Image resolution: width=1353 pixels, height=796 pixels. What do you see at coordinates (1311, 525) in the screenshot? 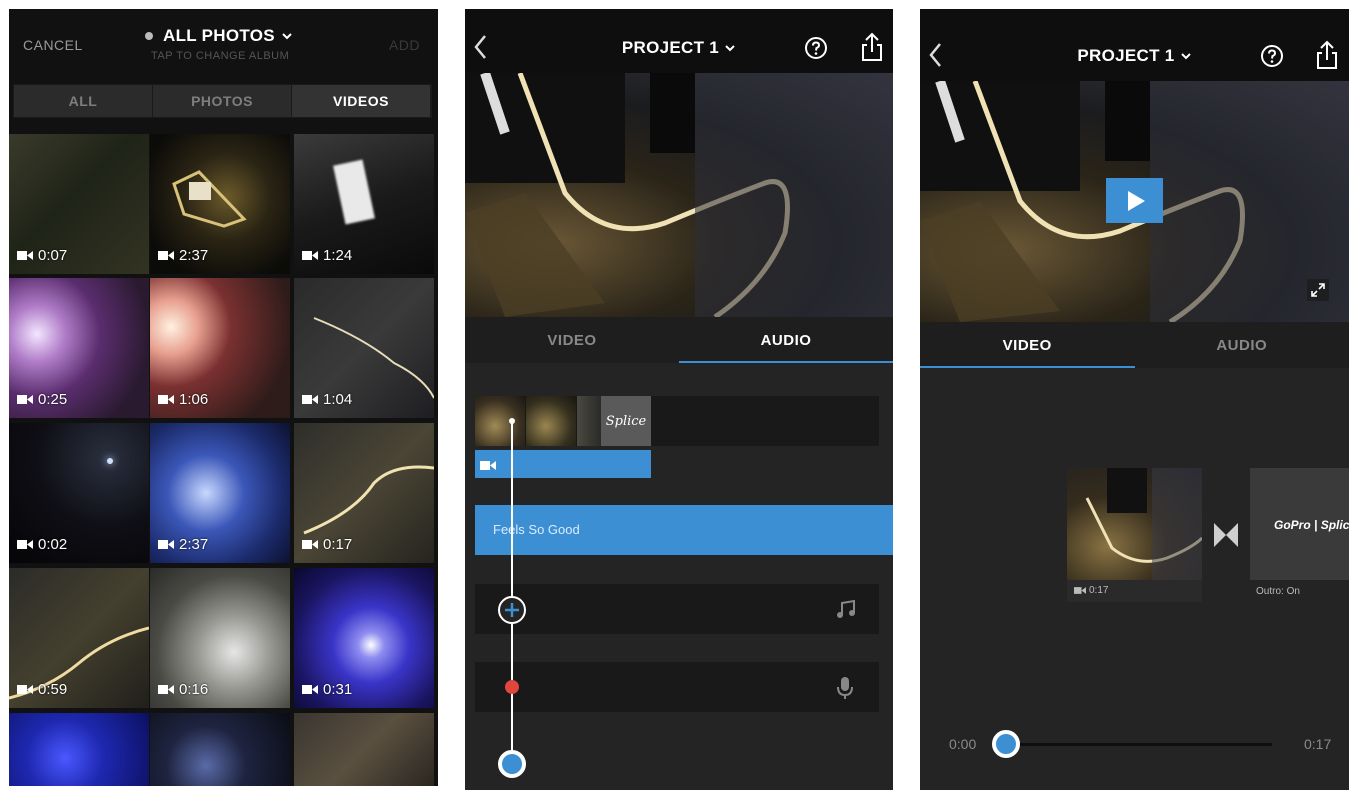
I see `gopro-splice-logo: GoPro | Splice` at bounding box center [1311, 525].